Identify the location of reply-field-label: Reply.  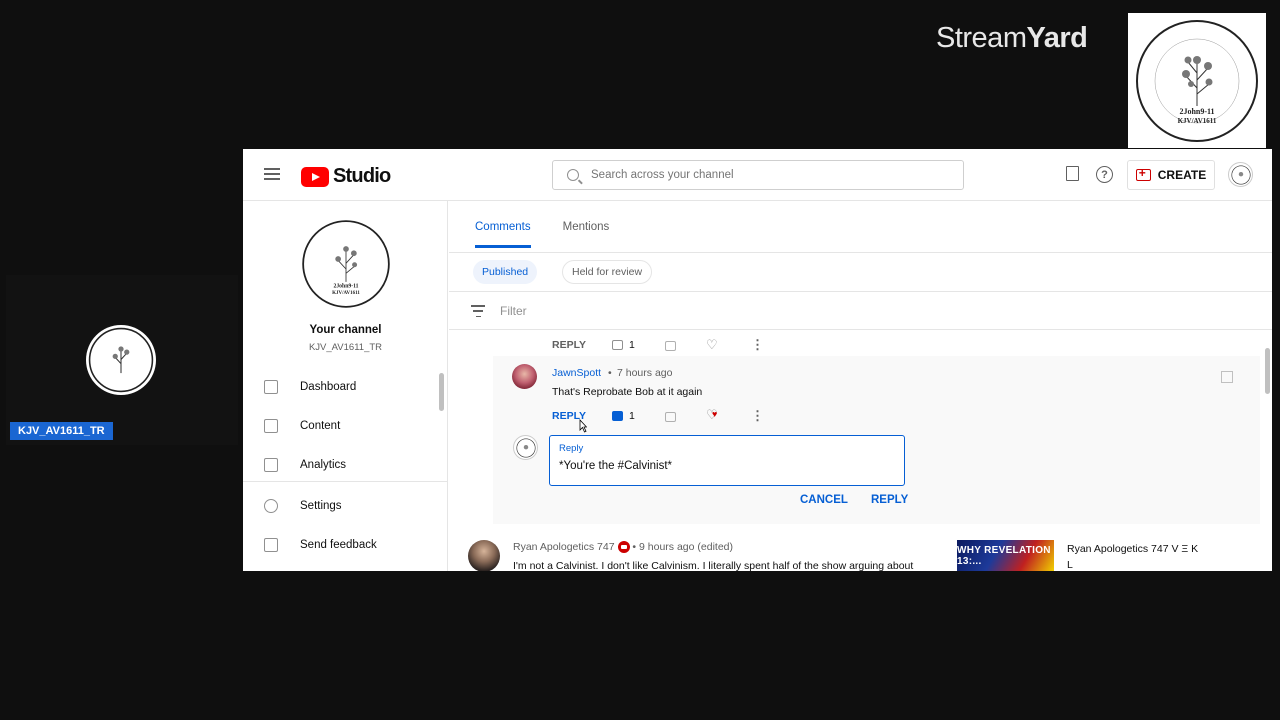
(571, 448).